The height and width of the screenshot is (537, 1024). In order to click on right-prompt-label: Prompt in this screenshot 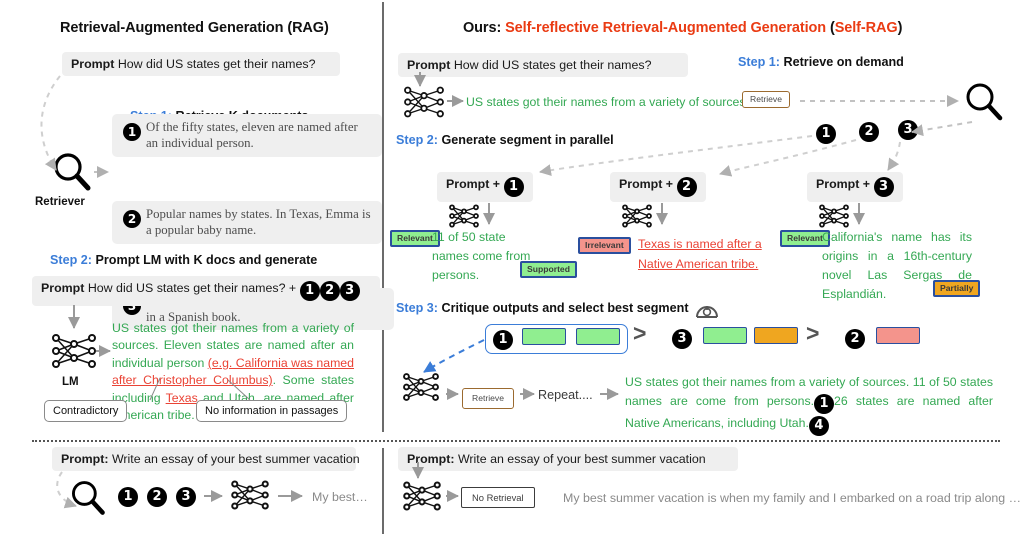, I will do `click(429, 65)`.